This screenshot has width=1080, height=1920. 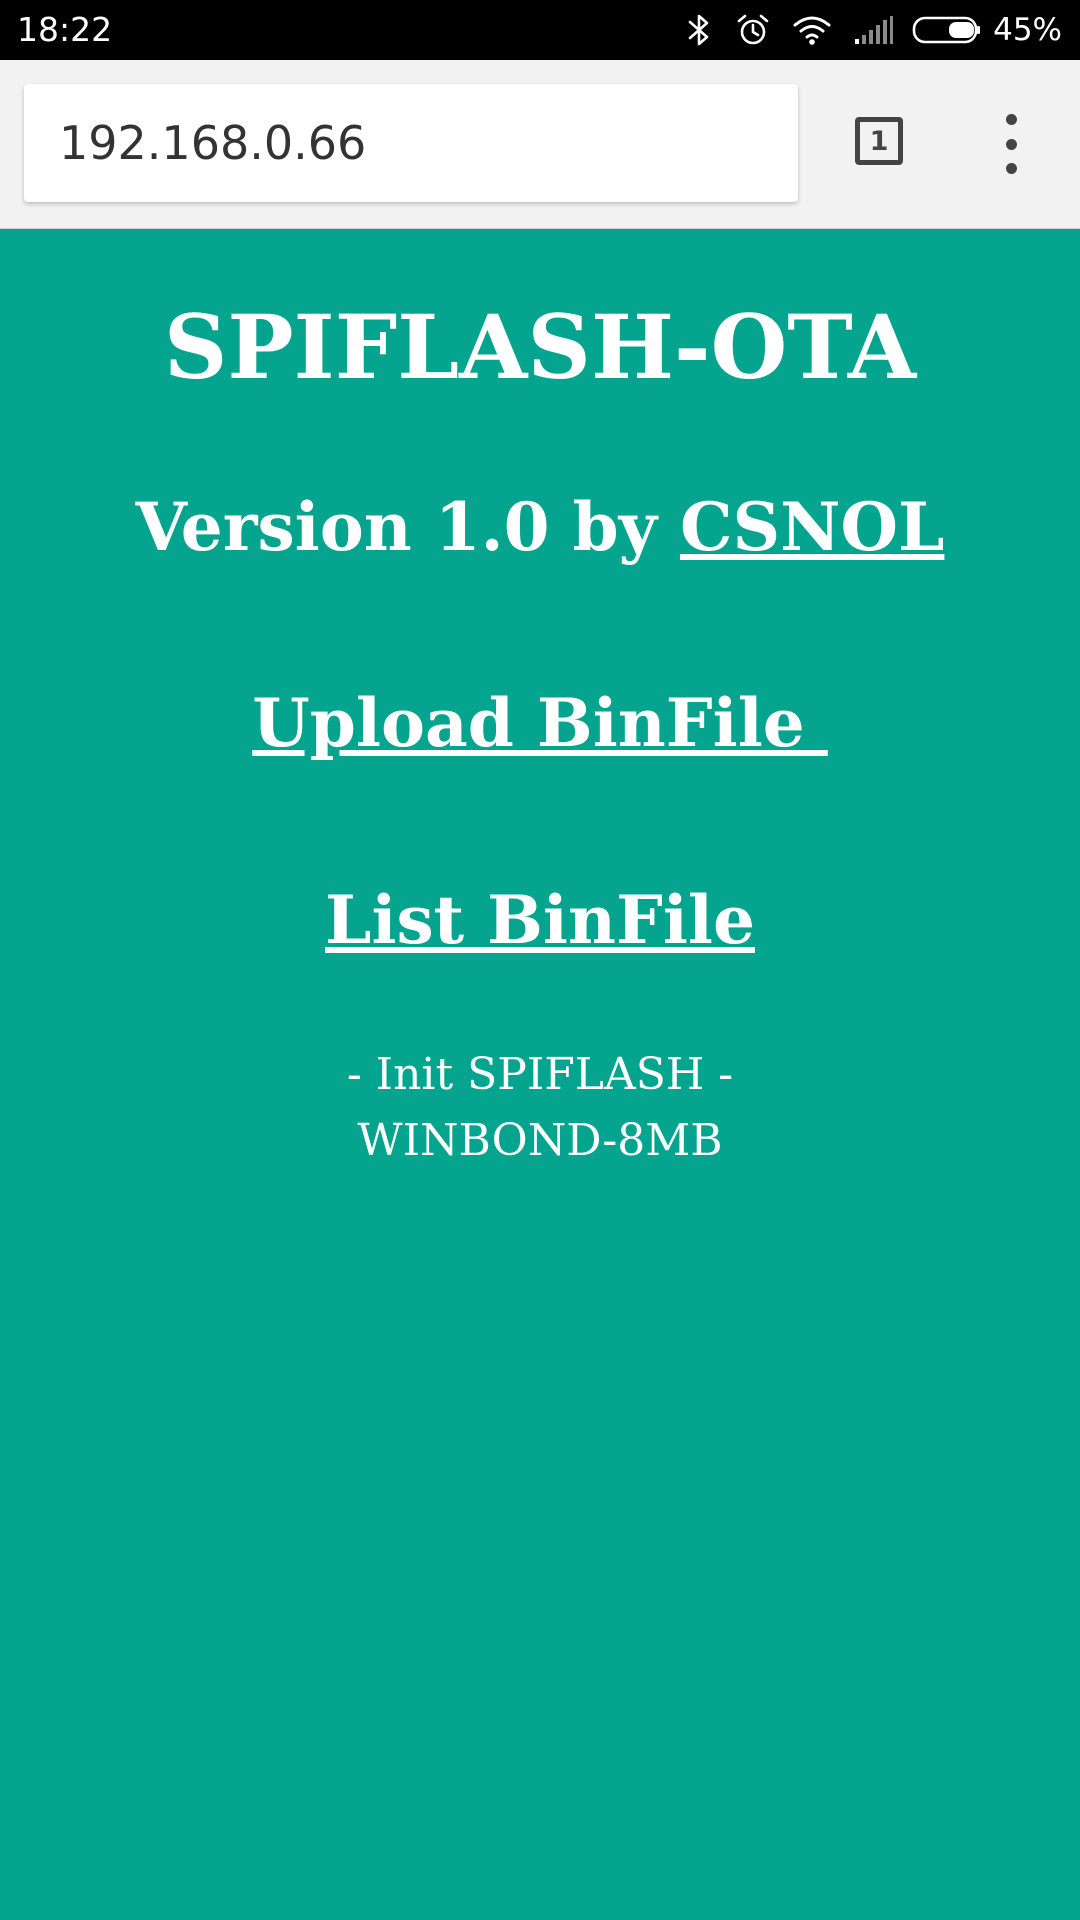 What do you see at coordinates (411, 143) in the screenshot?
I see `address-bar: 192.168.0.66` at bounding box center [411, 143].